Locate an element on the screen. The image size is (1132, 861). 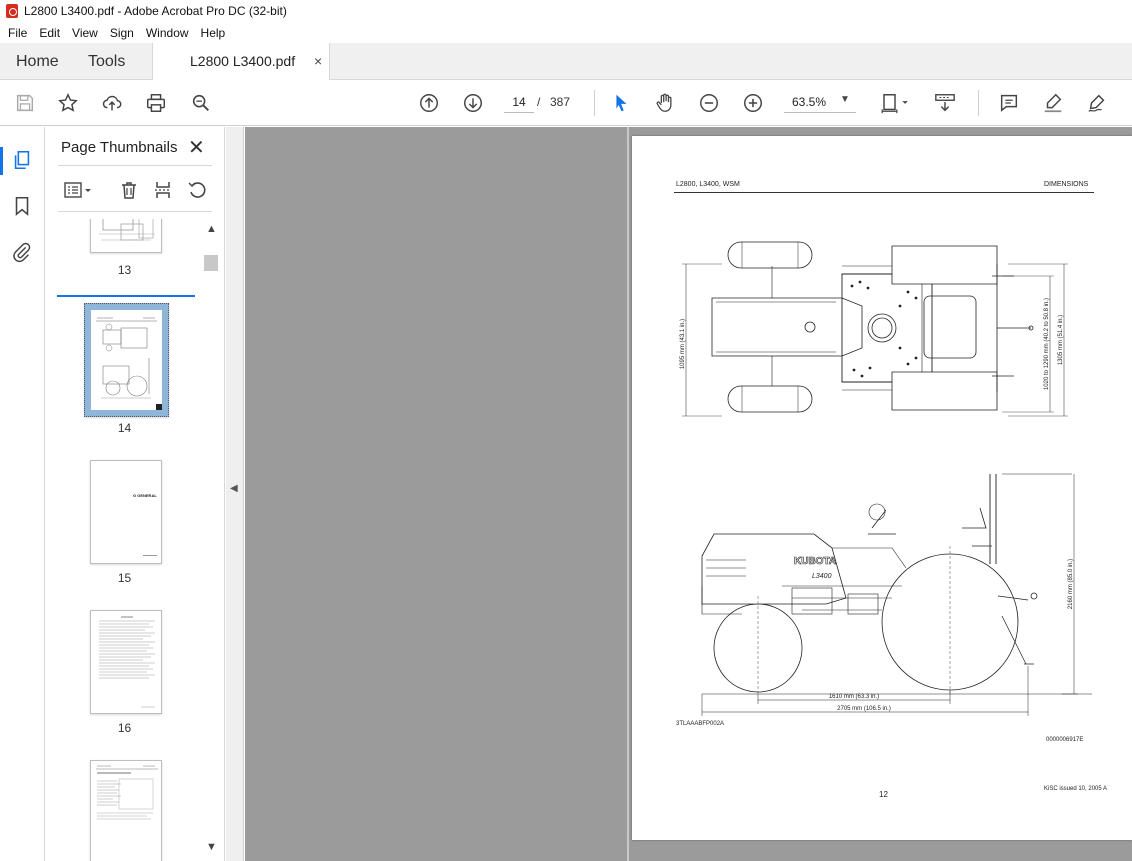
thumbnail-page-15: G GENERAL is located at coordinates (126, 512).